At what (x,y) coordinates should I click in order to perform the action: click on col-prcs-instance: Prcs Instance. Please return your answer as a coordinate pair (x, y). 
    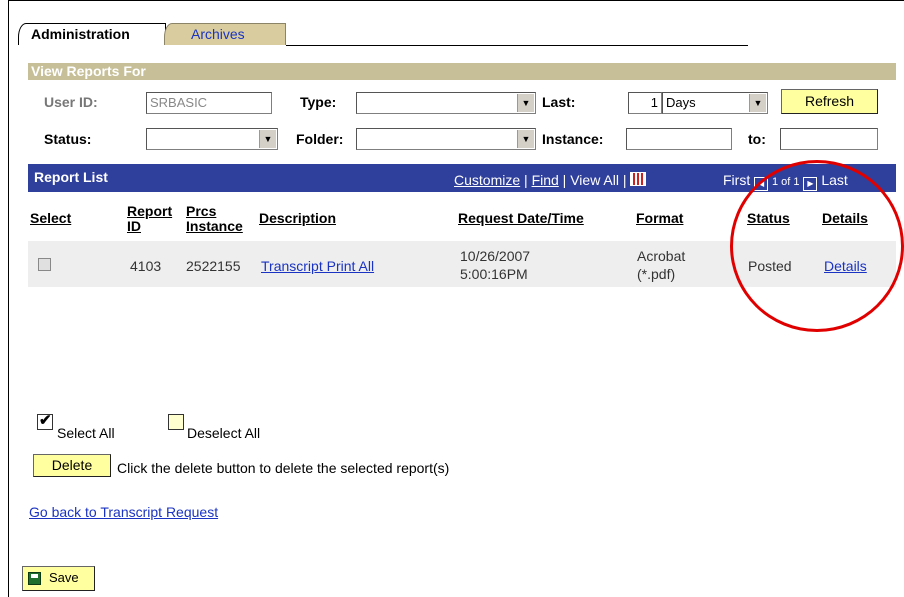
    Looking at the image, I should click on (214, 219).